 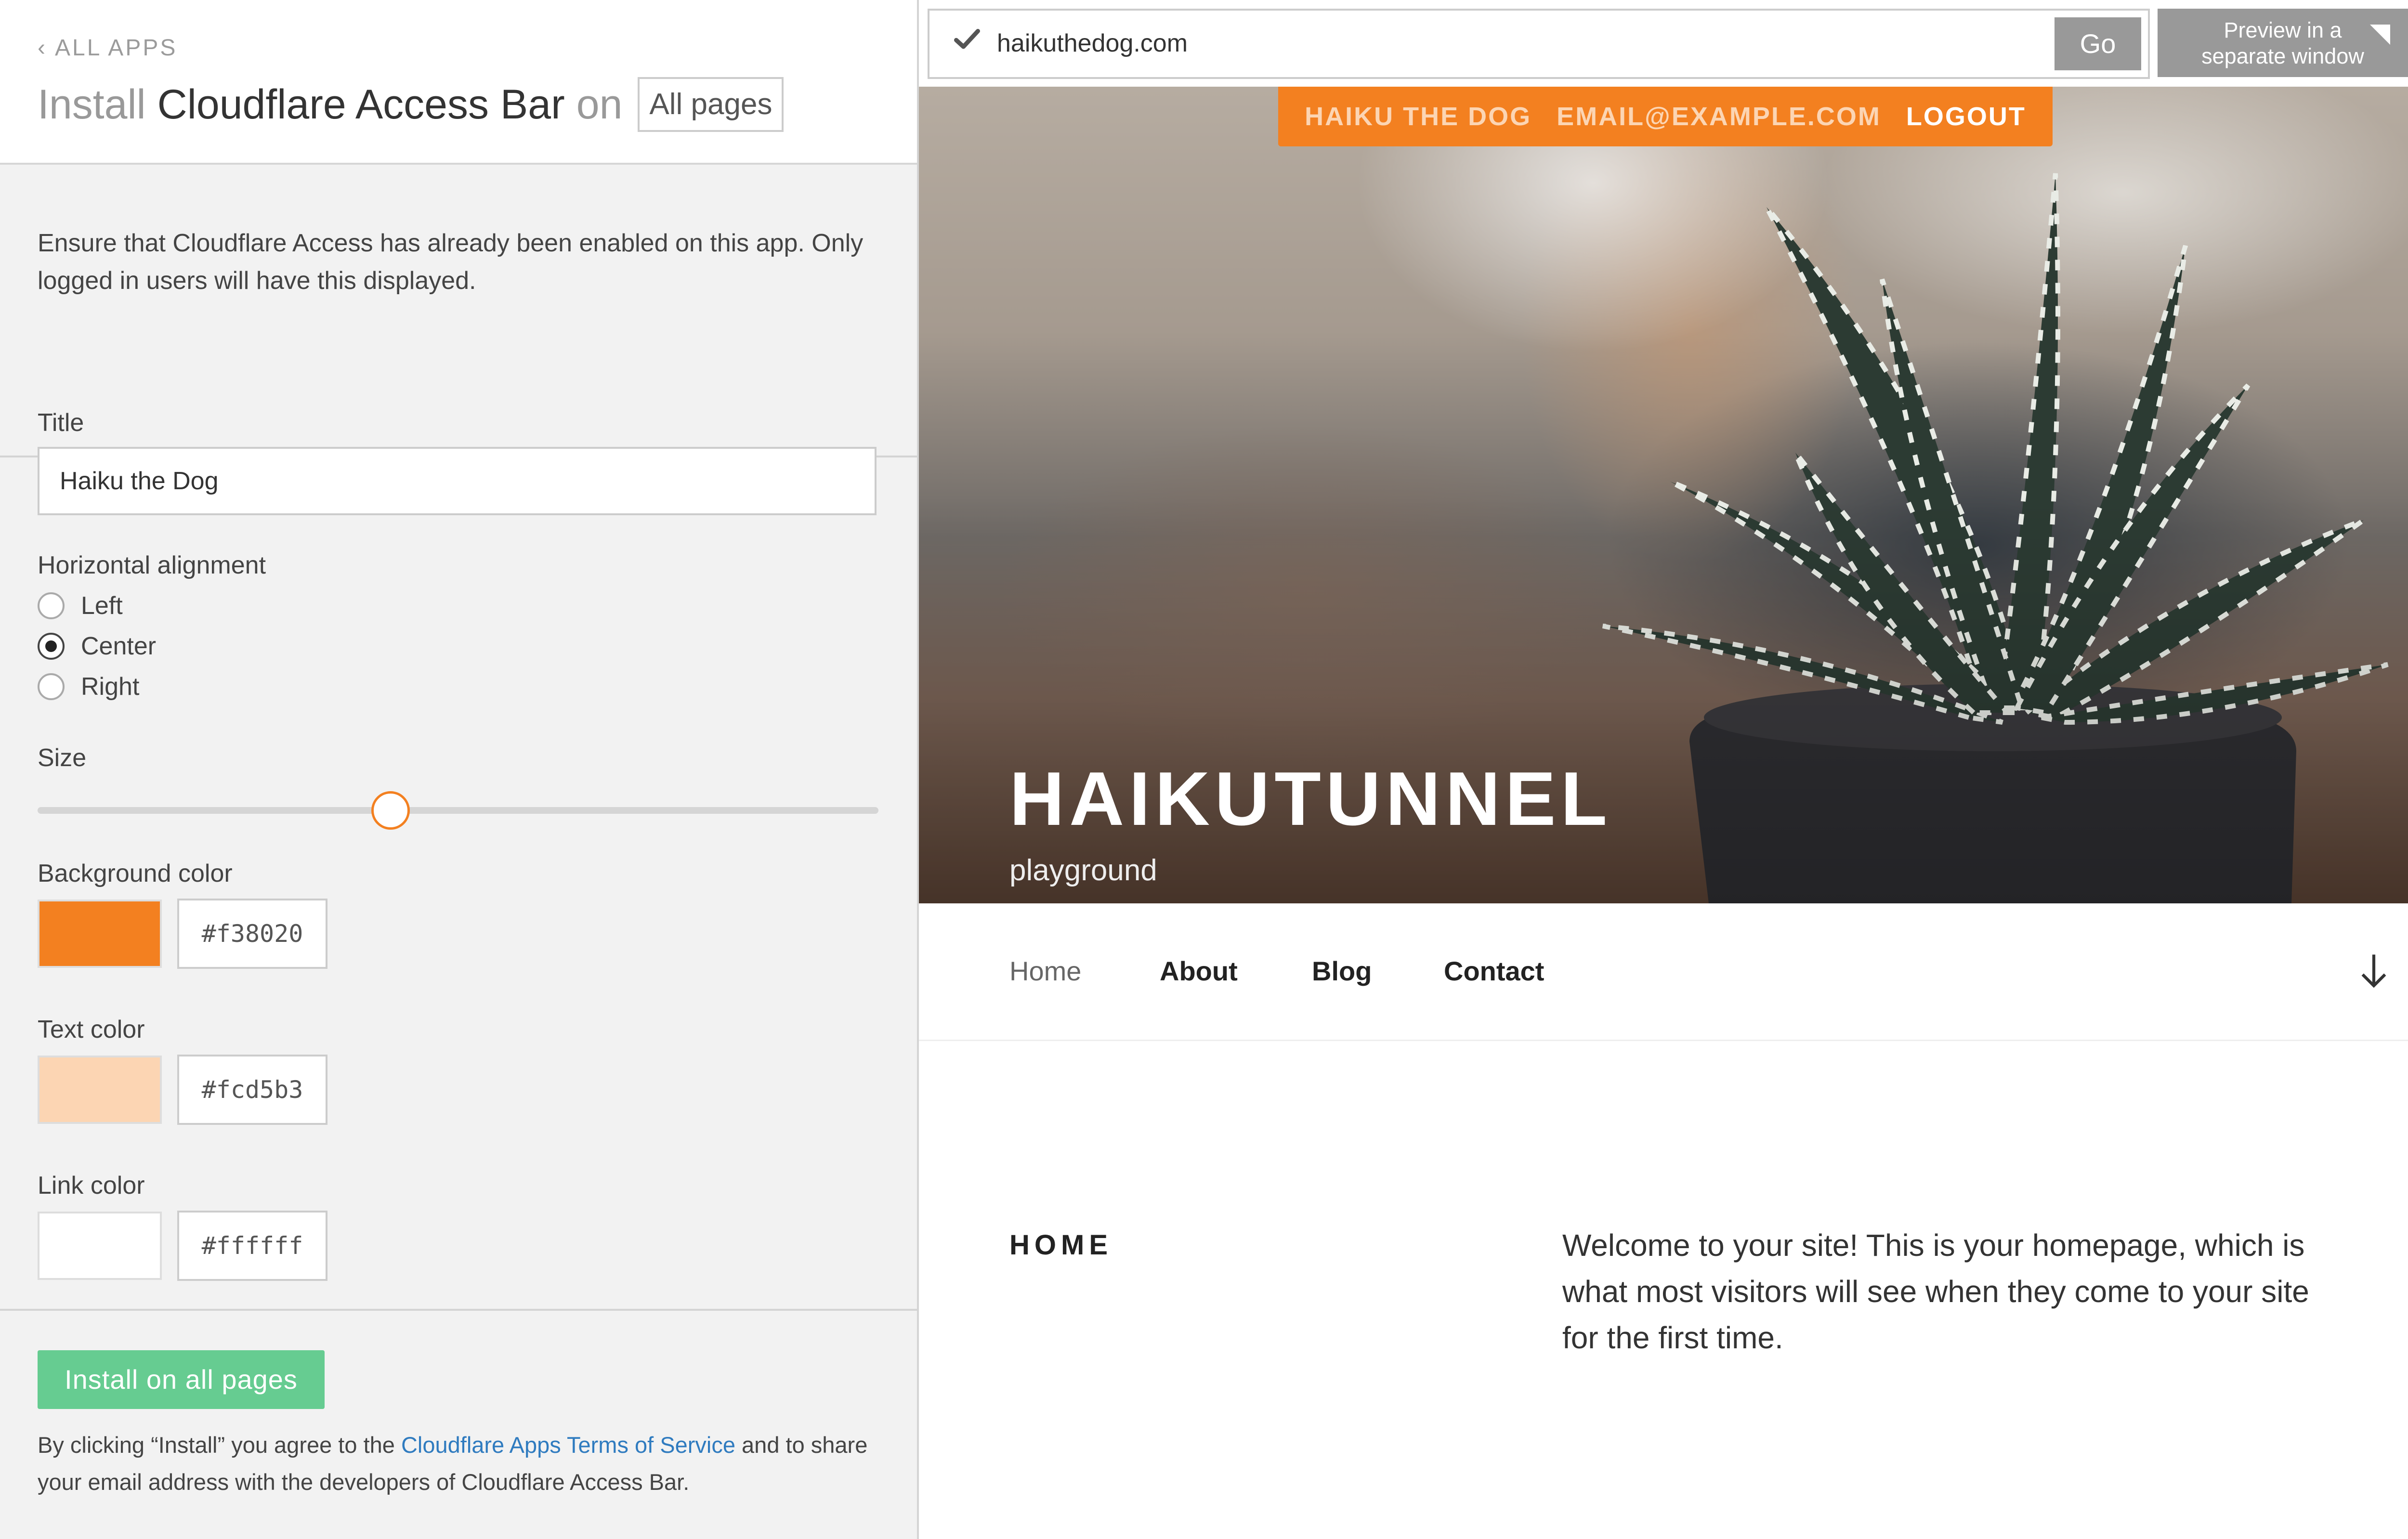 I want to click on alignment-label: Horizontal alignment, so click(x=152, y=565).